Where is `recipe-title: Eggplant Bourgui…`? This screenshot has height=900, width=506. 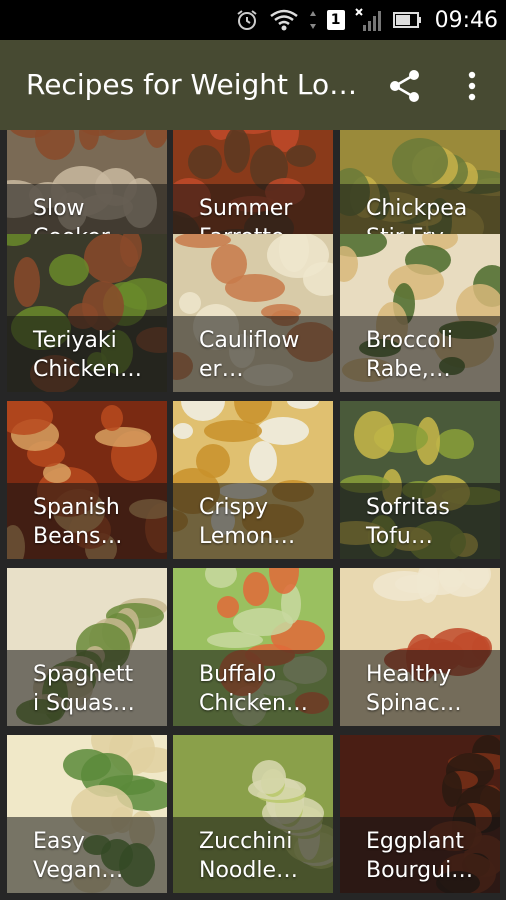
recipe-title: Eggplant Bourgui… is located at coordinates (420, 856).